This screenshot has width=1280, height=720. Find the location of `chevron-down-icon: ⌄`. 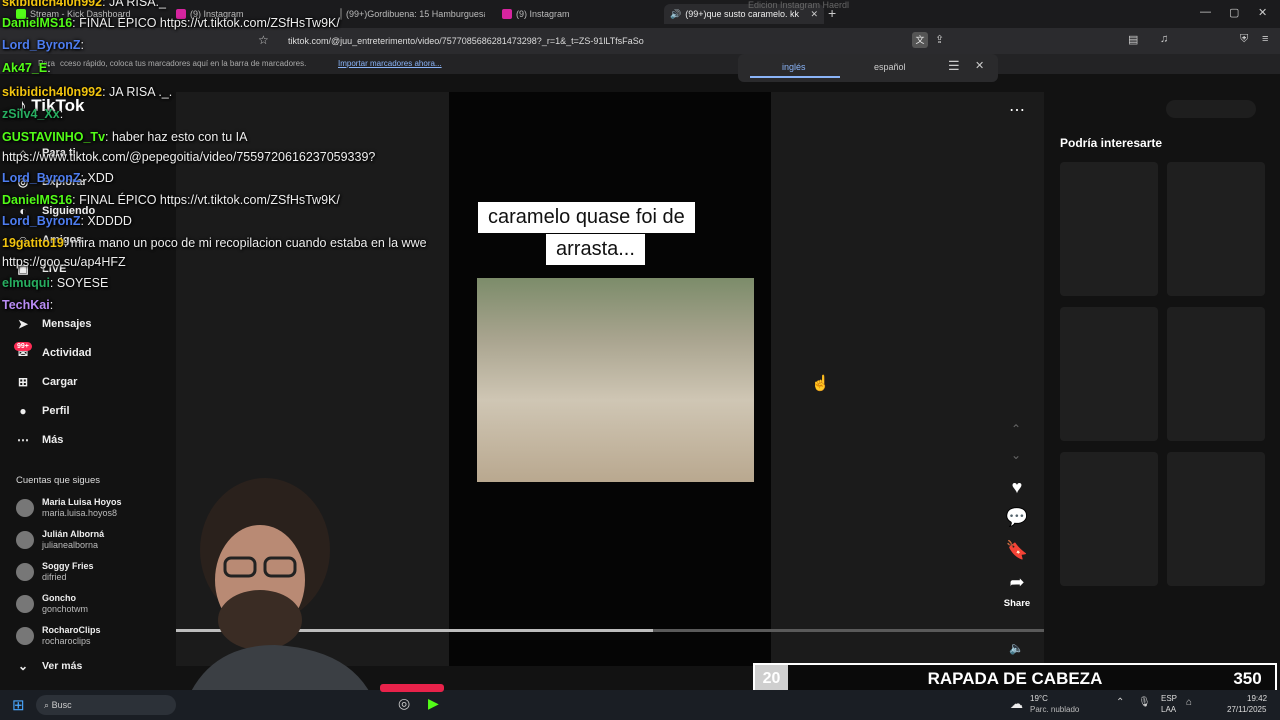

chevron-down-icon: ⌄ is located at coordinates (23, 666).